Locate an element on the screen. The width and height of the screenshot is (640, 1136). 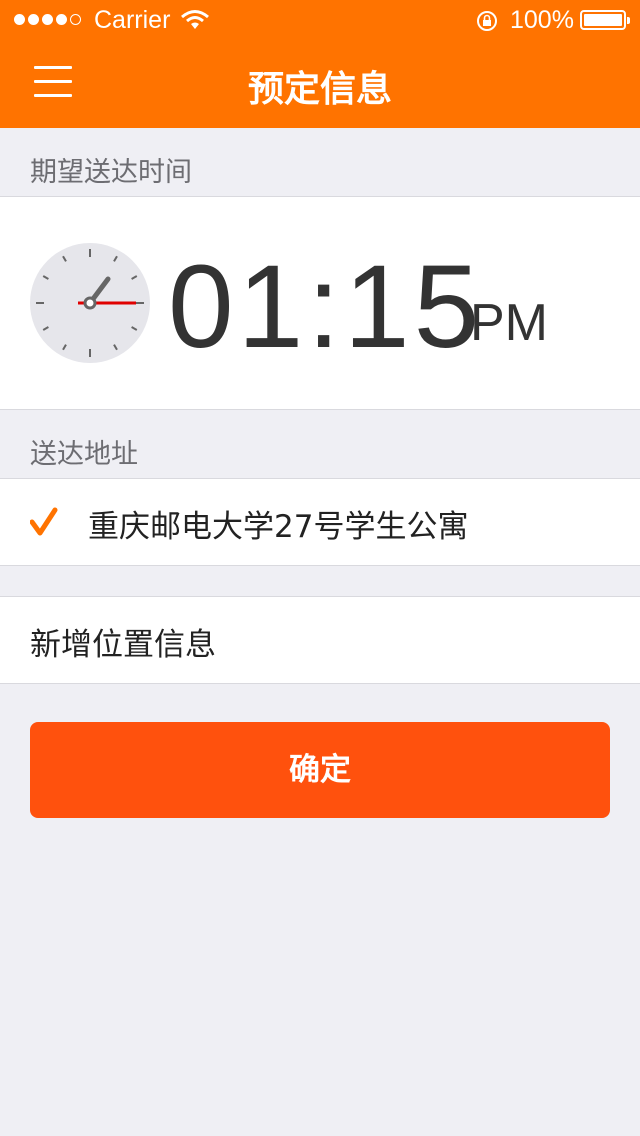
delivery-time-period: PM is located at coordinates (509, 323).